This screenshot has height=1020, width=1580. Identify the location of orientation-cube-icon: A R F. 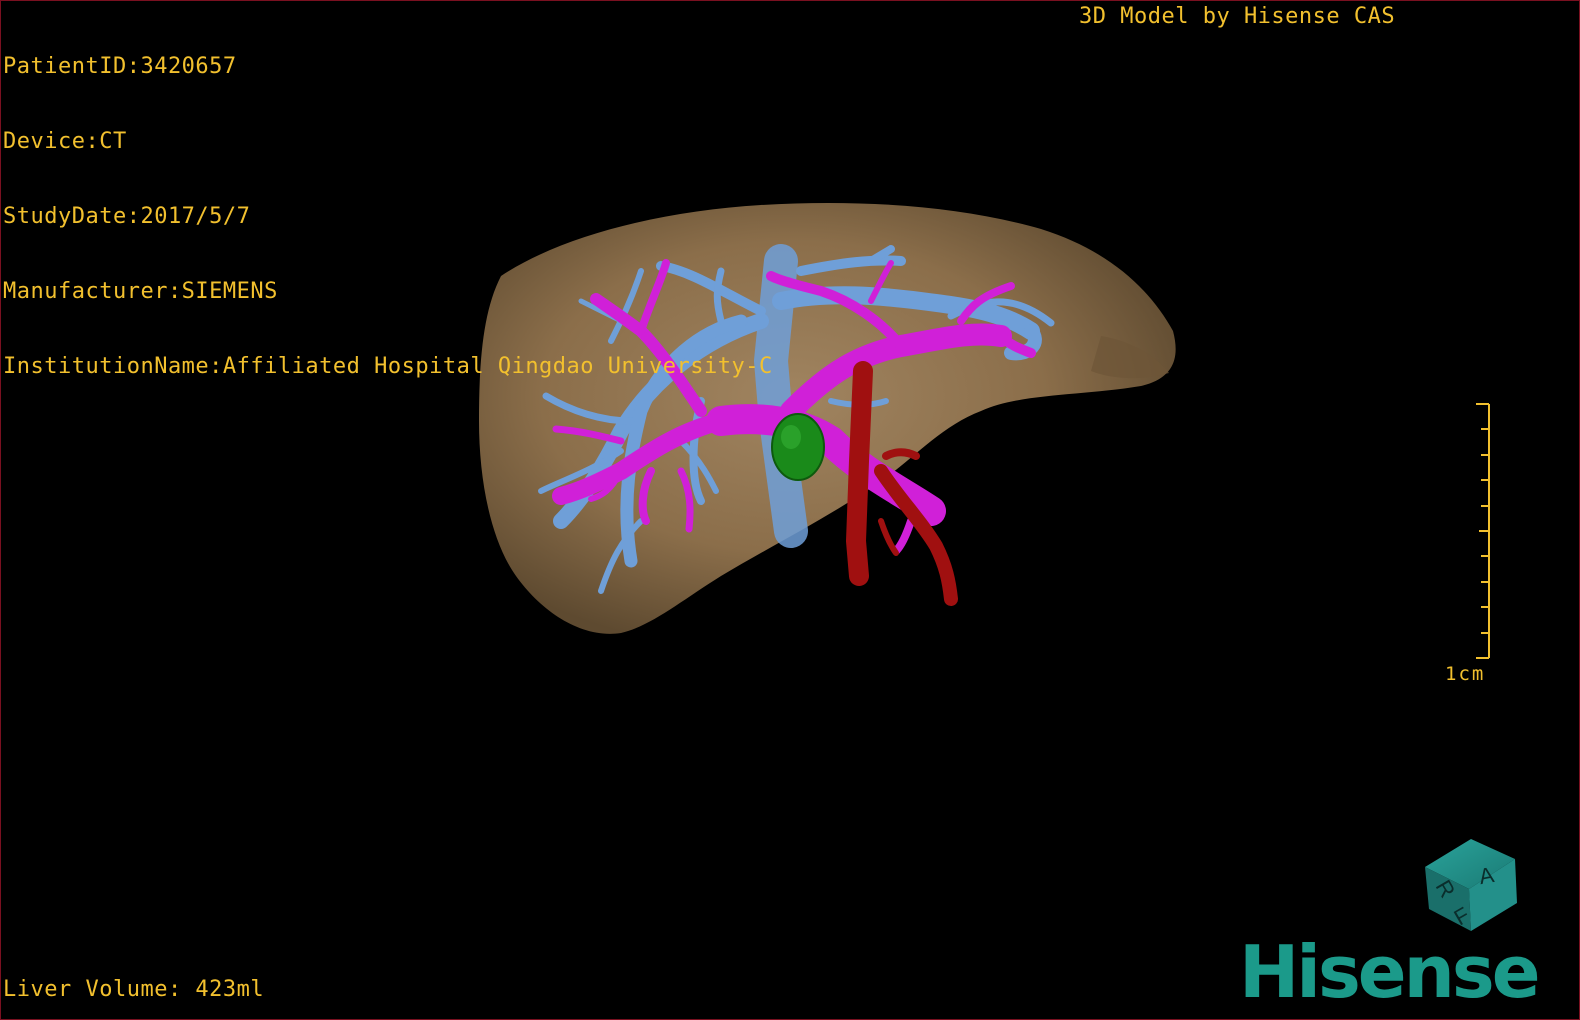
(1471, 885).